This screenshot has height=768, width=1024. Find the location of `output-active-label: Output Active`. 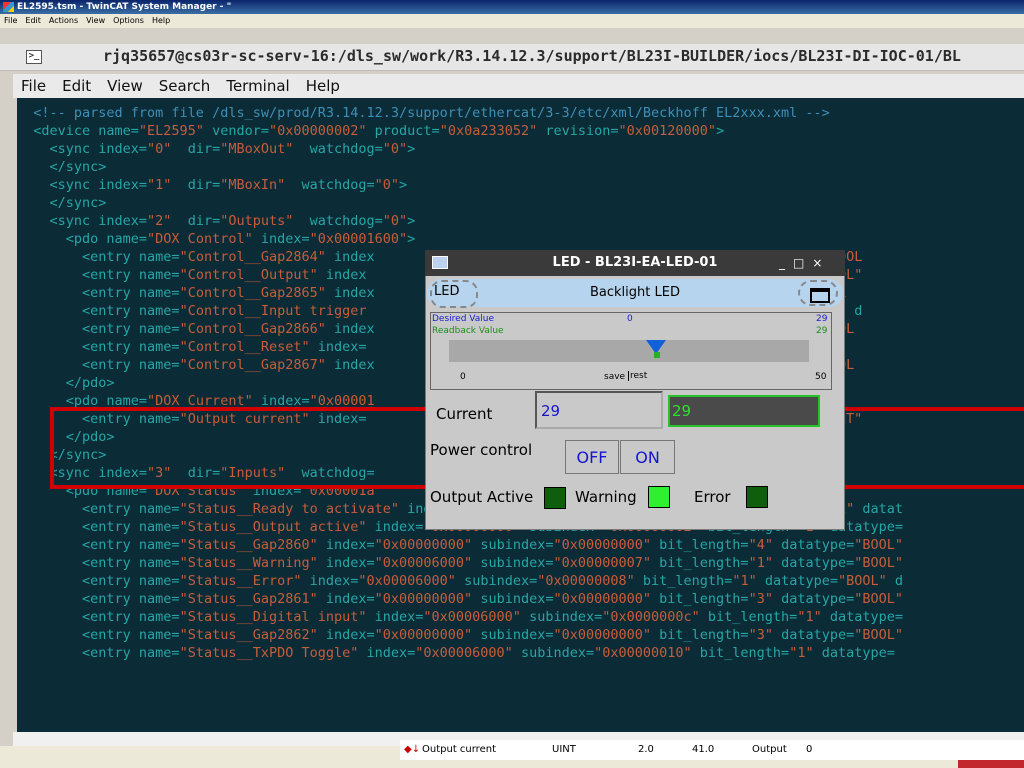

output-active-label: Output Active is located at coordinates (482, 497).